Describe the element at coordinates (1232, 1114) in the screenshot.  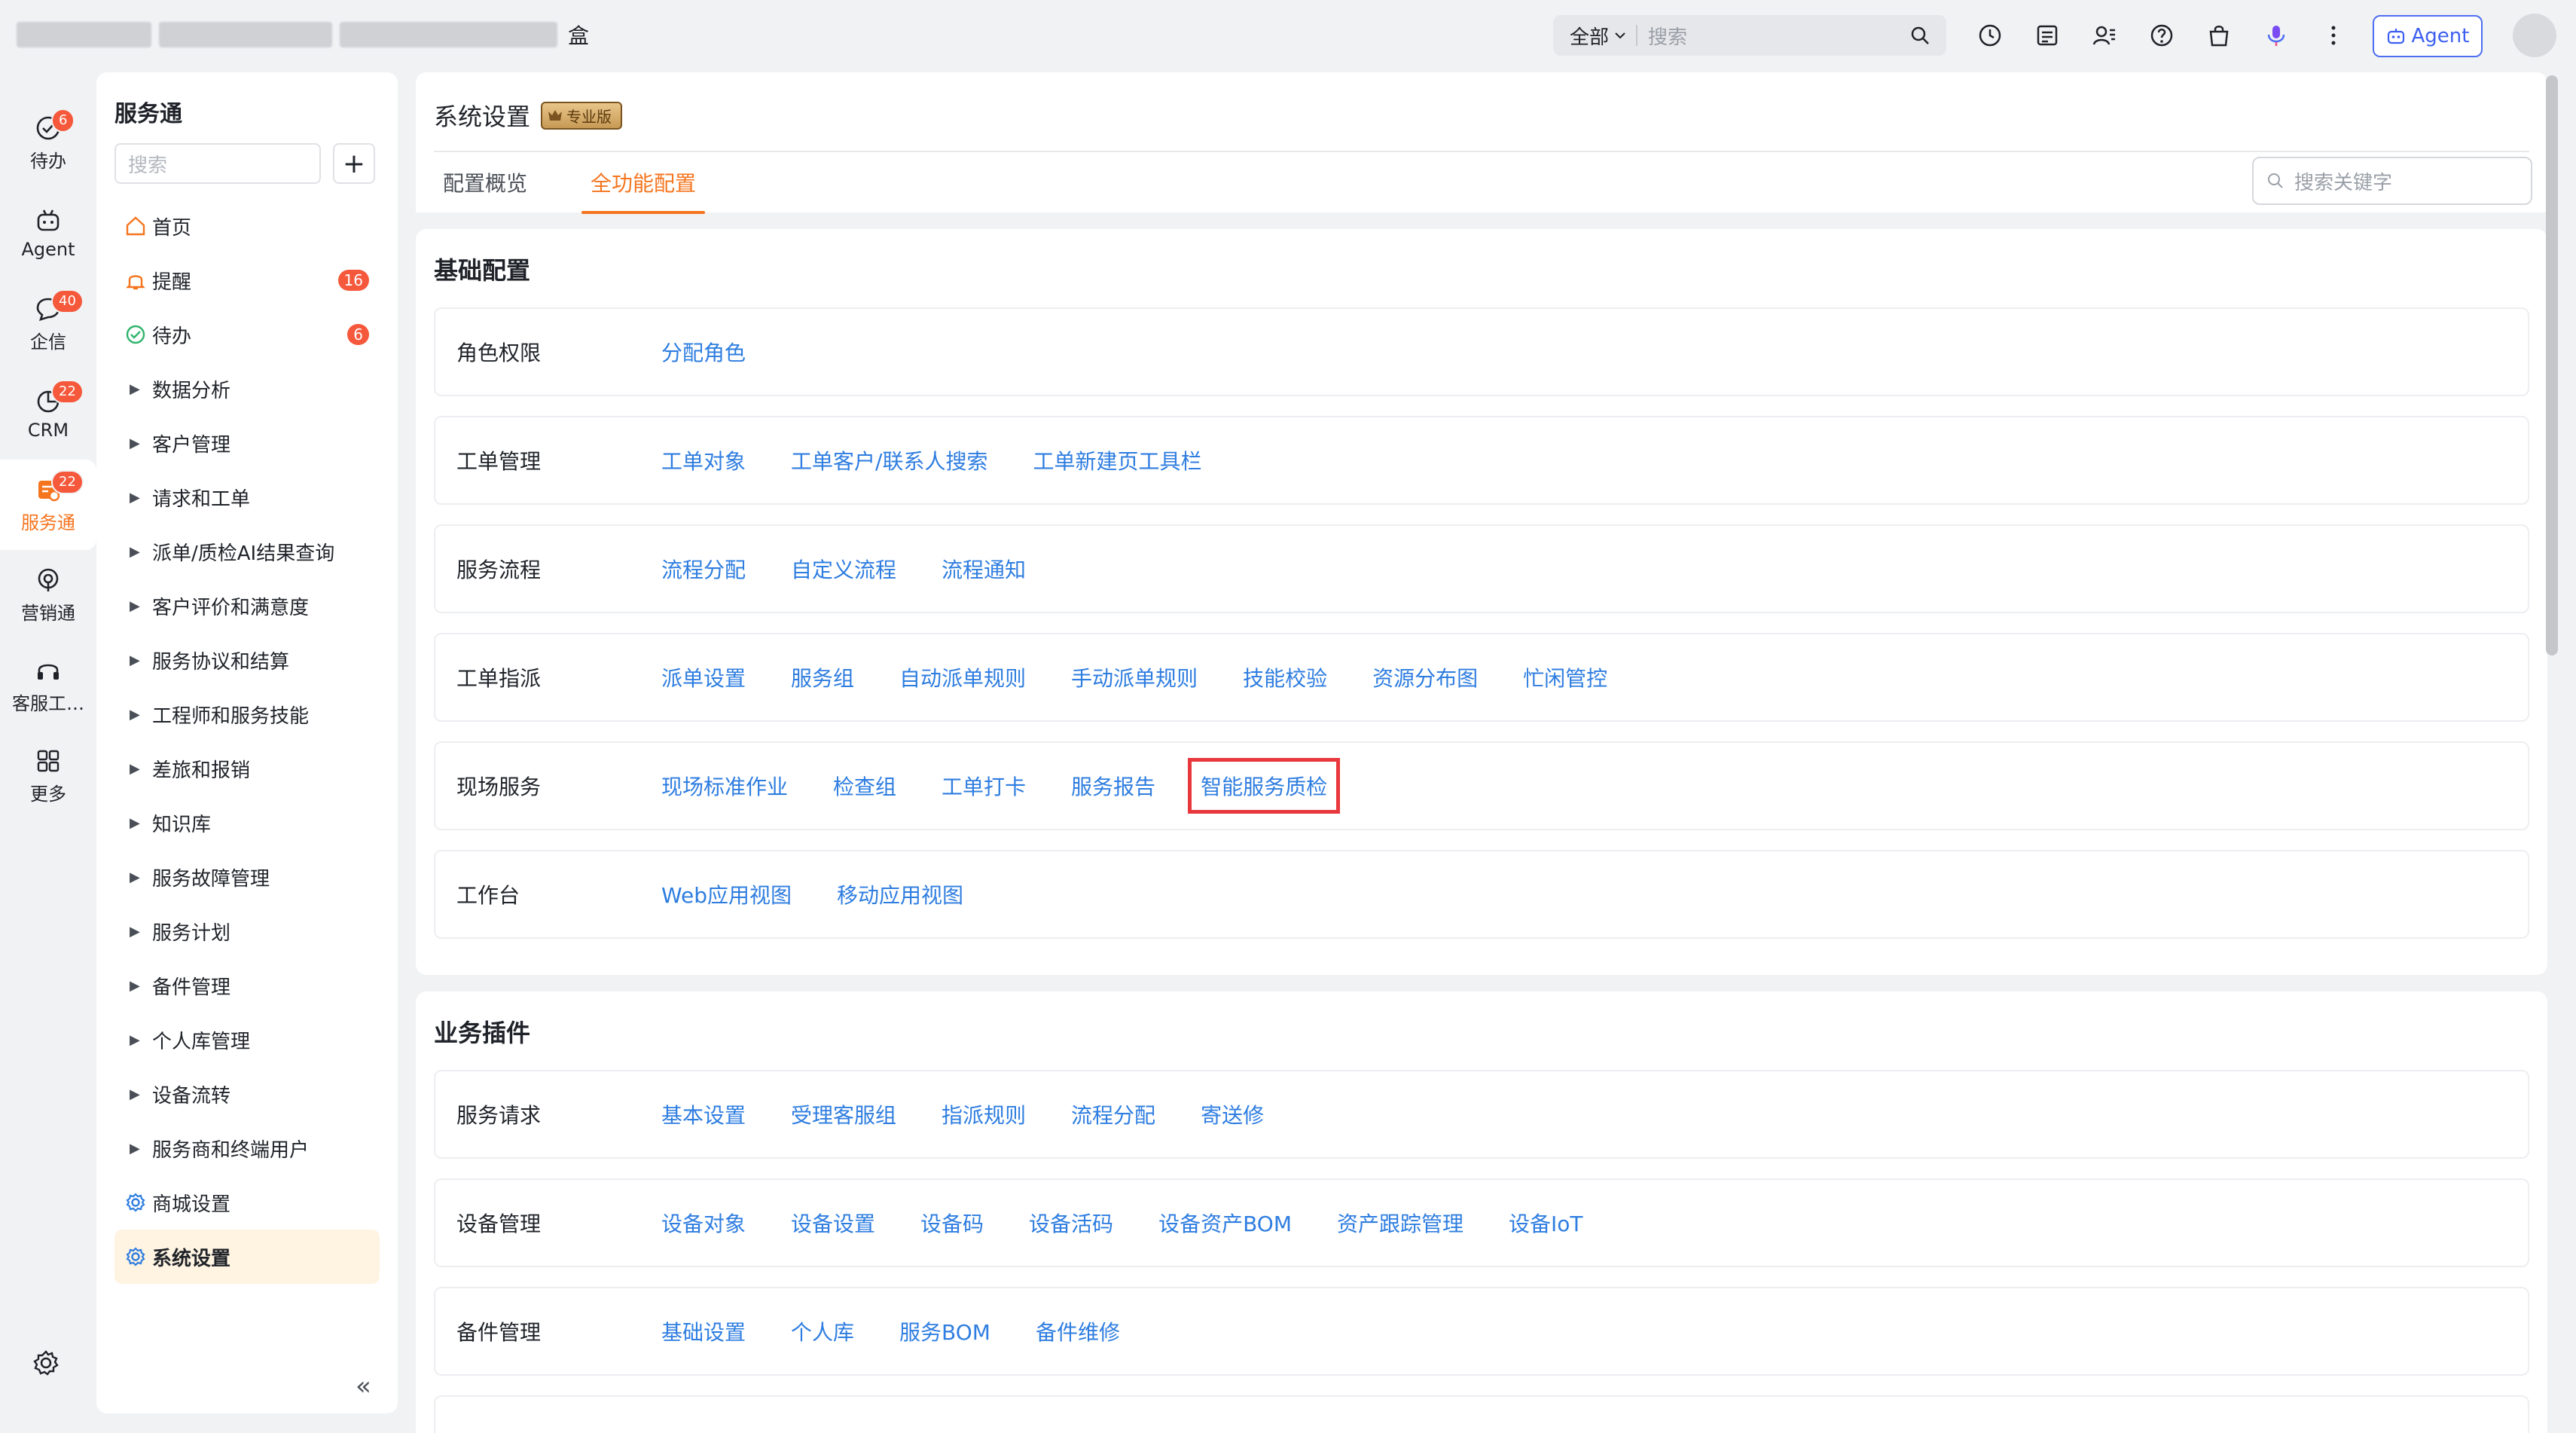
I see `link-mail-in-repair: 寄送修` at that location.